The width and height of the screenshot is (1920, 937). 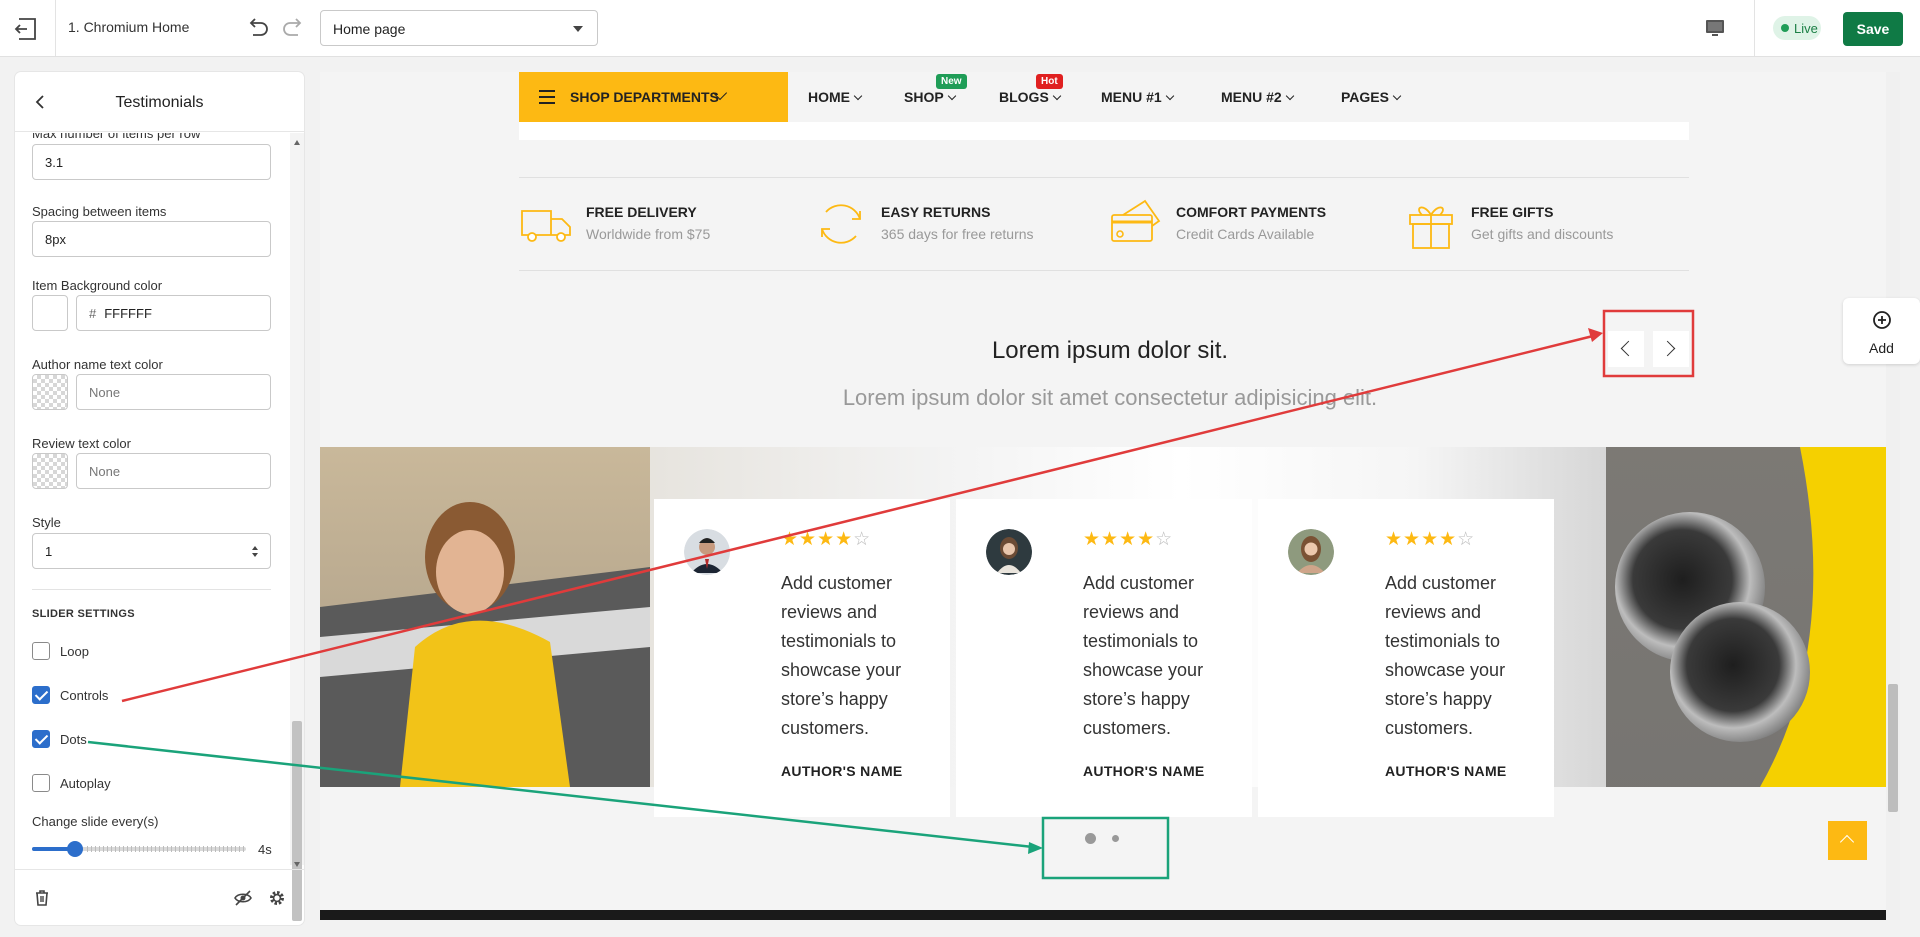 What do you see at coordinates (41, 739) in the screenshot?
I see `dots-checkbox` at bounding box center [41, 739].